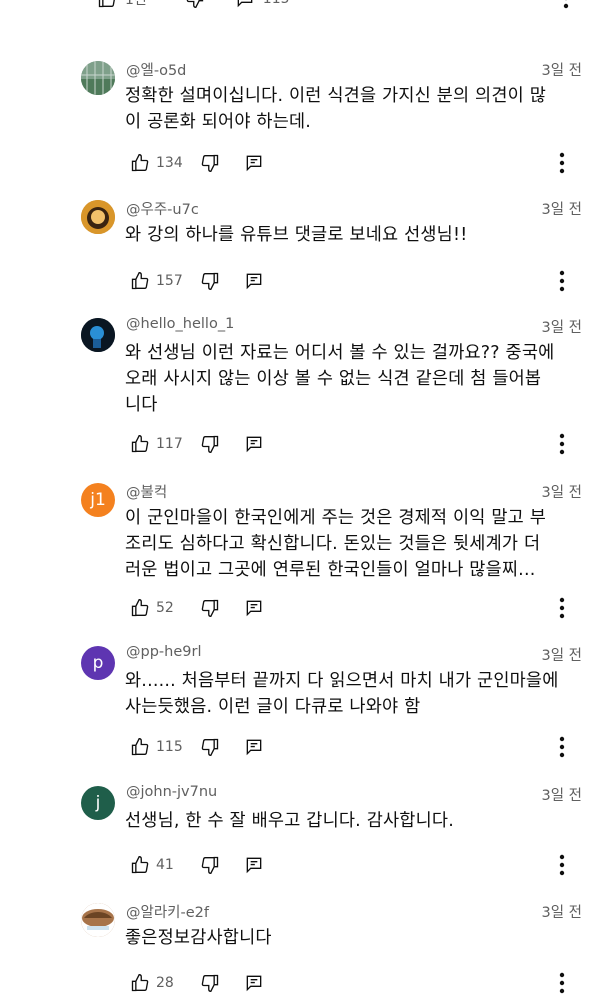 Image resolution: width=614 pixels, height=1005 pixels. I want to click on comment-text: 좋은정보감사합니다, so click(360, 938).